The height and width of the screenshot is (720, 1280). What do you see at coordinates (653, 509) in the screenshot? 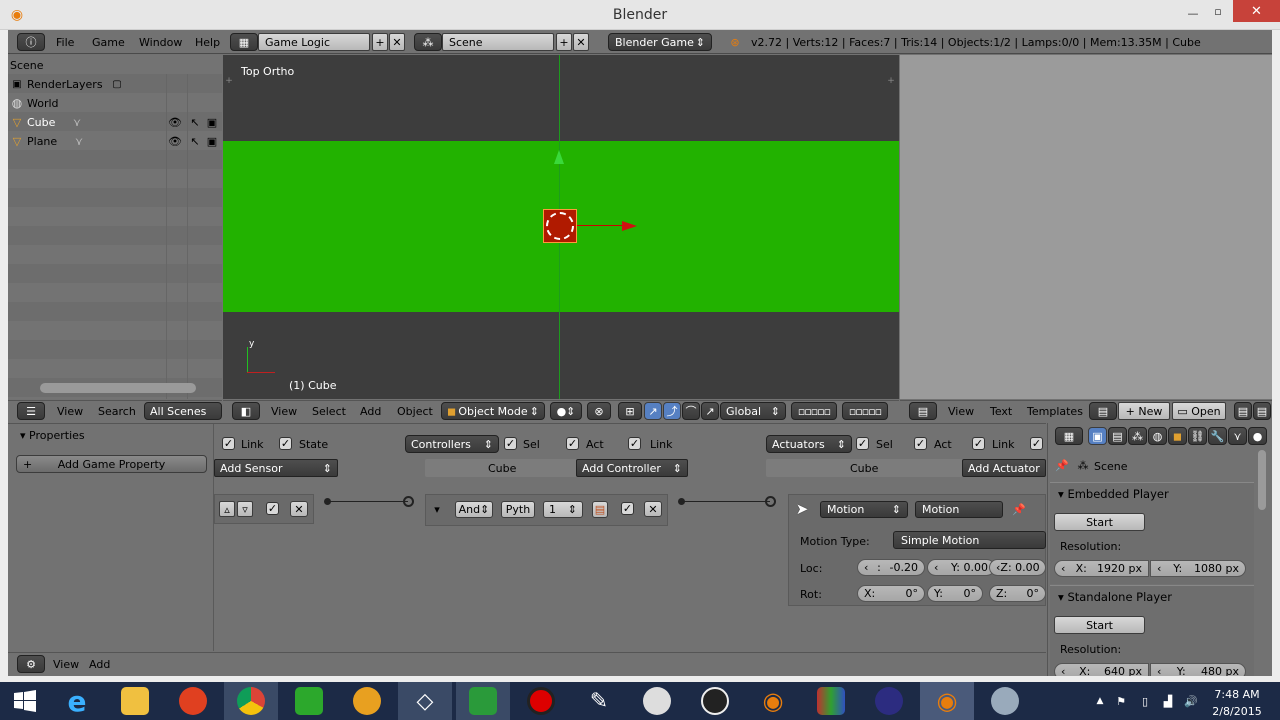
I see `controller-remove-button: ✕` at bounding box center [653, 509].